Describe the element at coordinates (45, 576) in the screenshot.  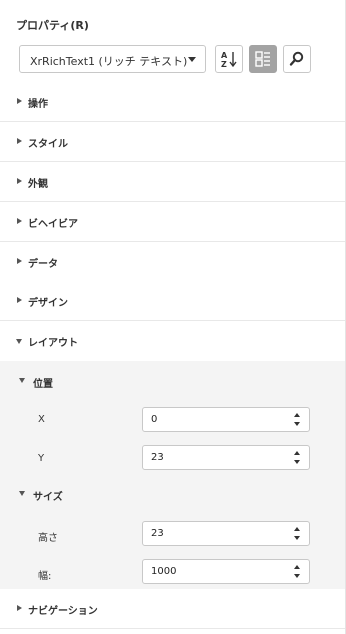
I see `width-label: 幅:` at that location.